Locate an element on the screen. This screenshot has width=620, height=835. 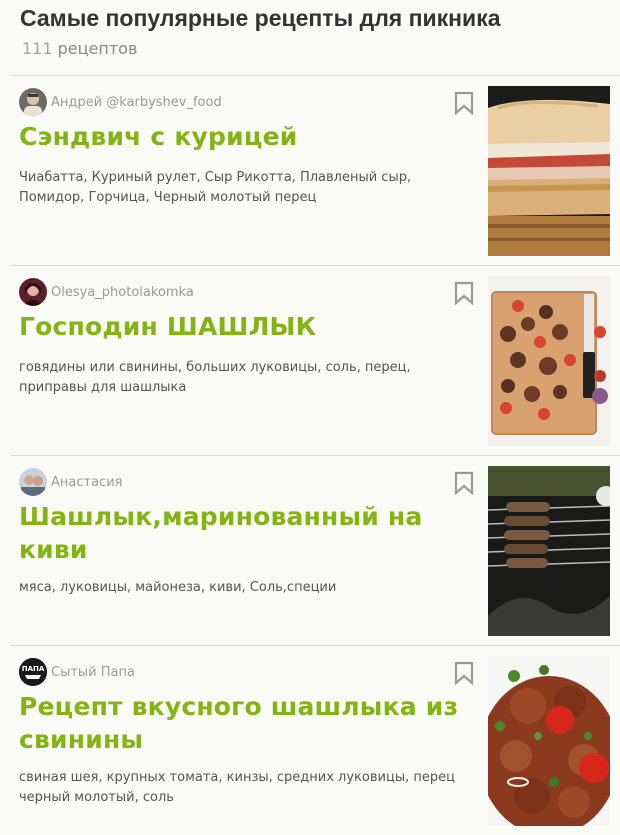
recipe-title-link: Рецепт вкусного шашлыка из свинины is located at coordinates (246, 723).